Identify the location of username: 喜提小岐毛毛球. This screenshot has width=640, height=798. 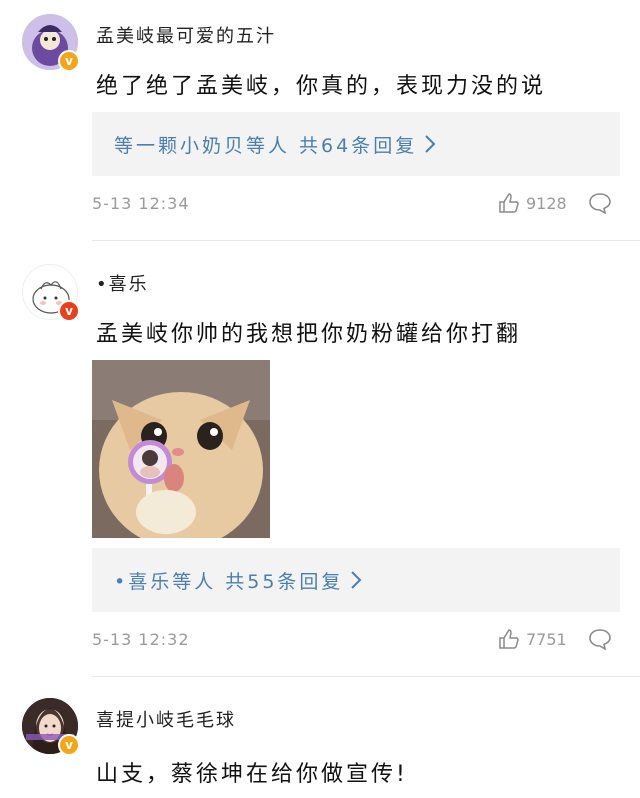
(166, 719).